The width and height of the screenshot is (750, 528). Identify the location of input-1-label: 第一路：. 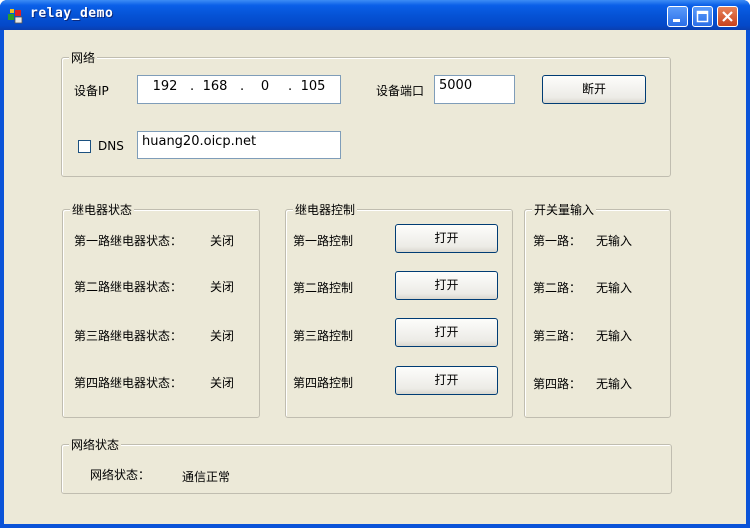
(557, 241).